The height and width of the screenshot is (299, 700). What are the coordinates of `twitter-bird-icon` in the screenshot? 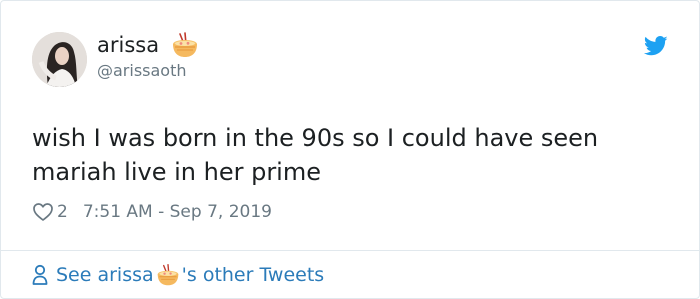 It's located at (655, 46).